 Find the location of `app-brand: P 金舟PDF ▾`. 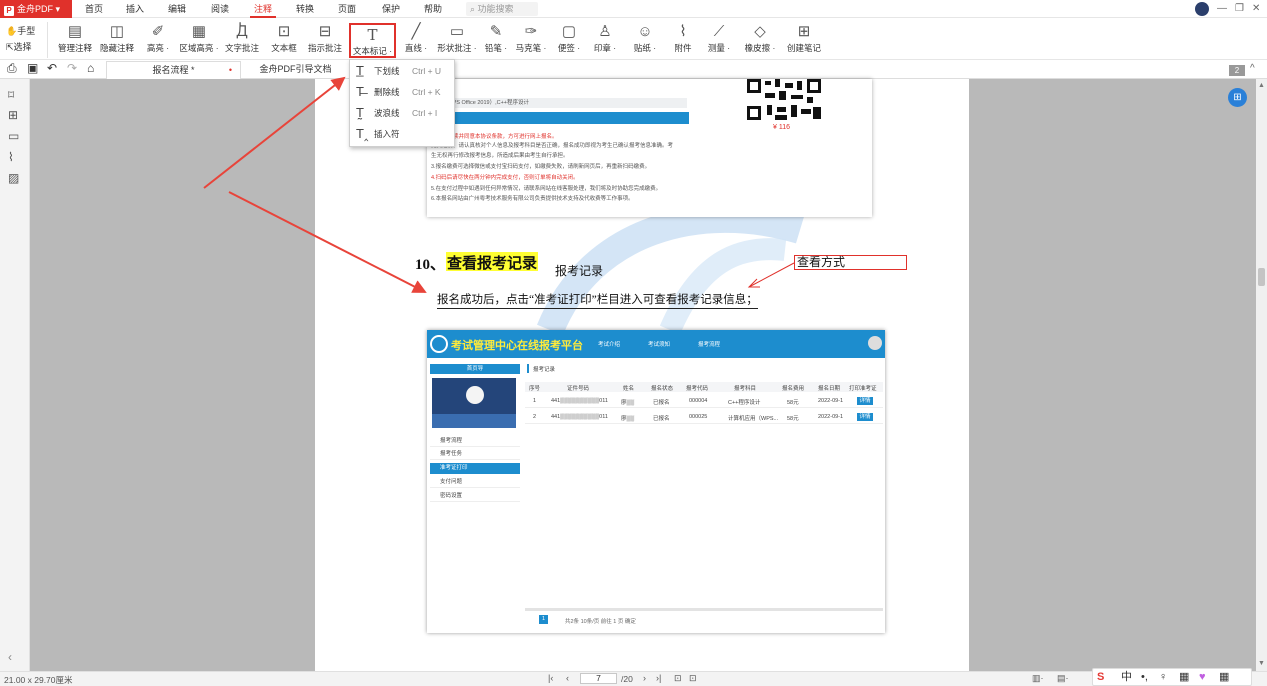

app-brand: P 金舟PDF ▾ is located at coordinates (36, 9).